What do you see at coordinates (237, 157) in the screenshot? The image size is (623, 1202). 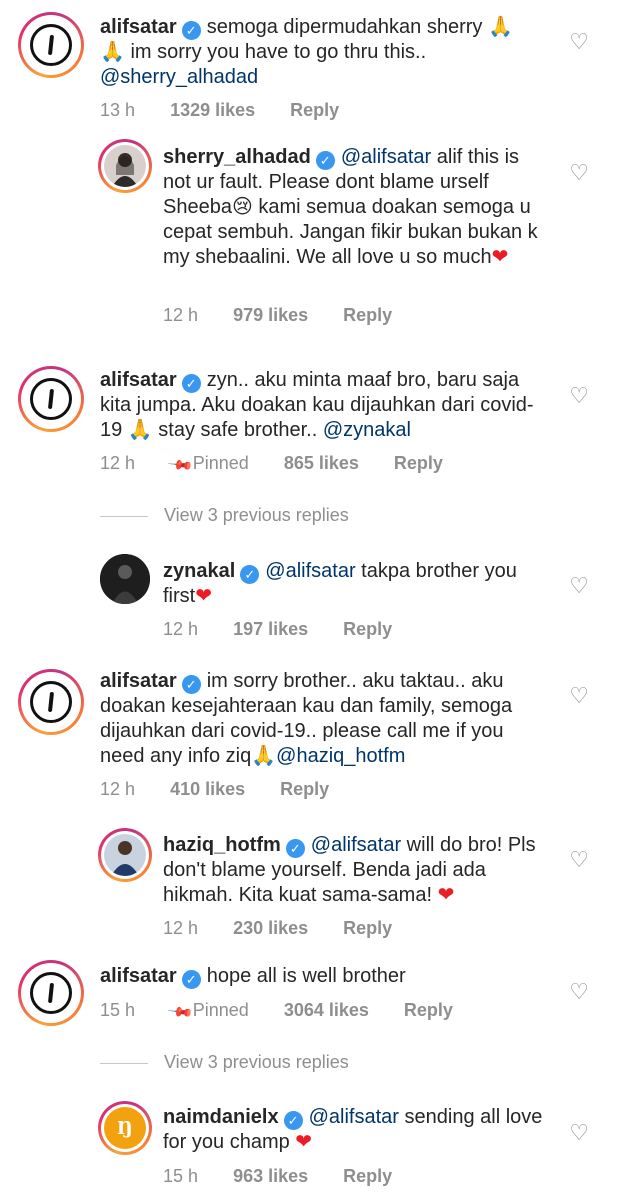 I see `username: sherry_alhadad` at bounding box center [237, 157].